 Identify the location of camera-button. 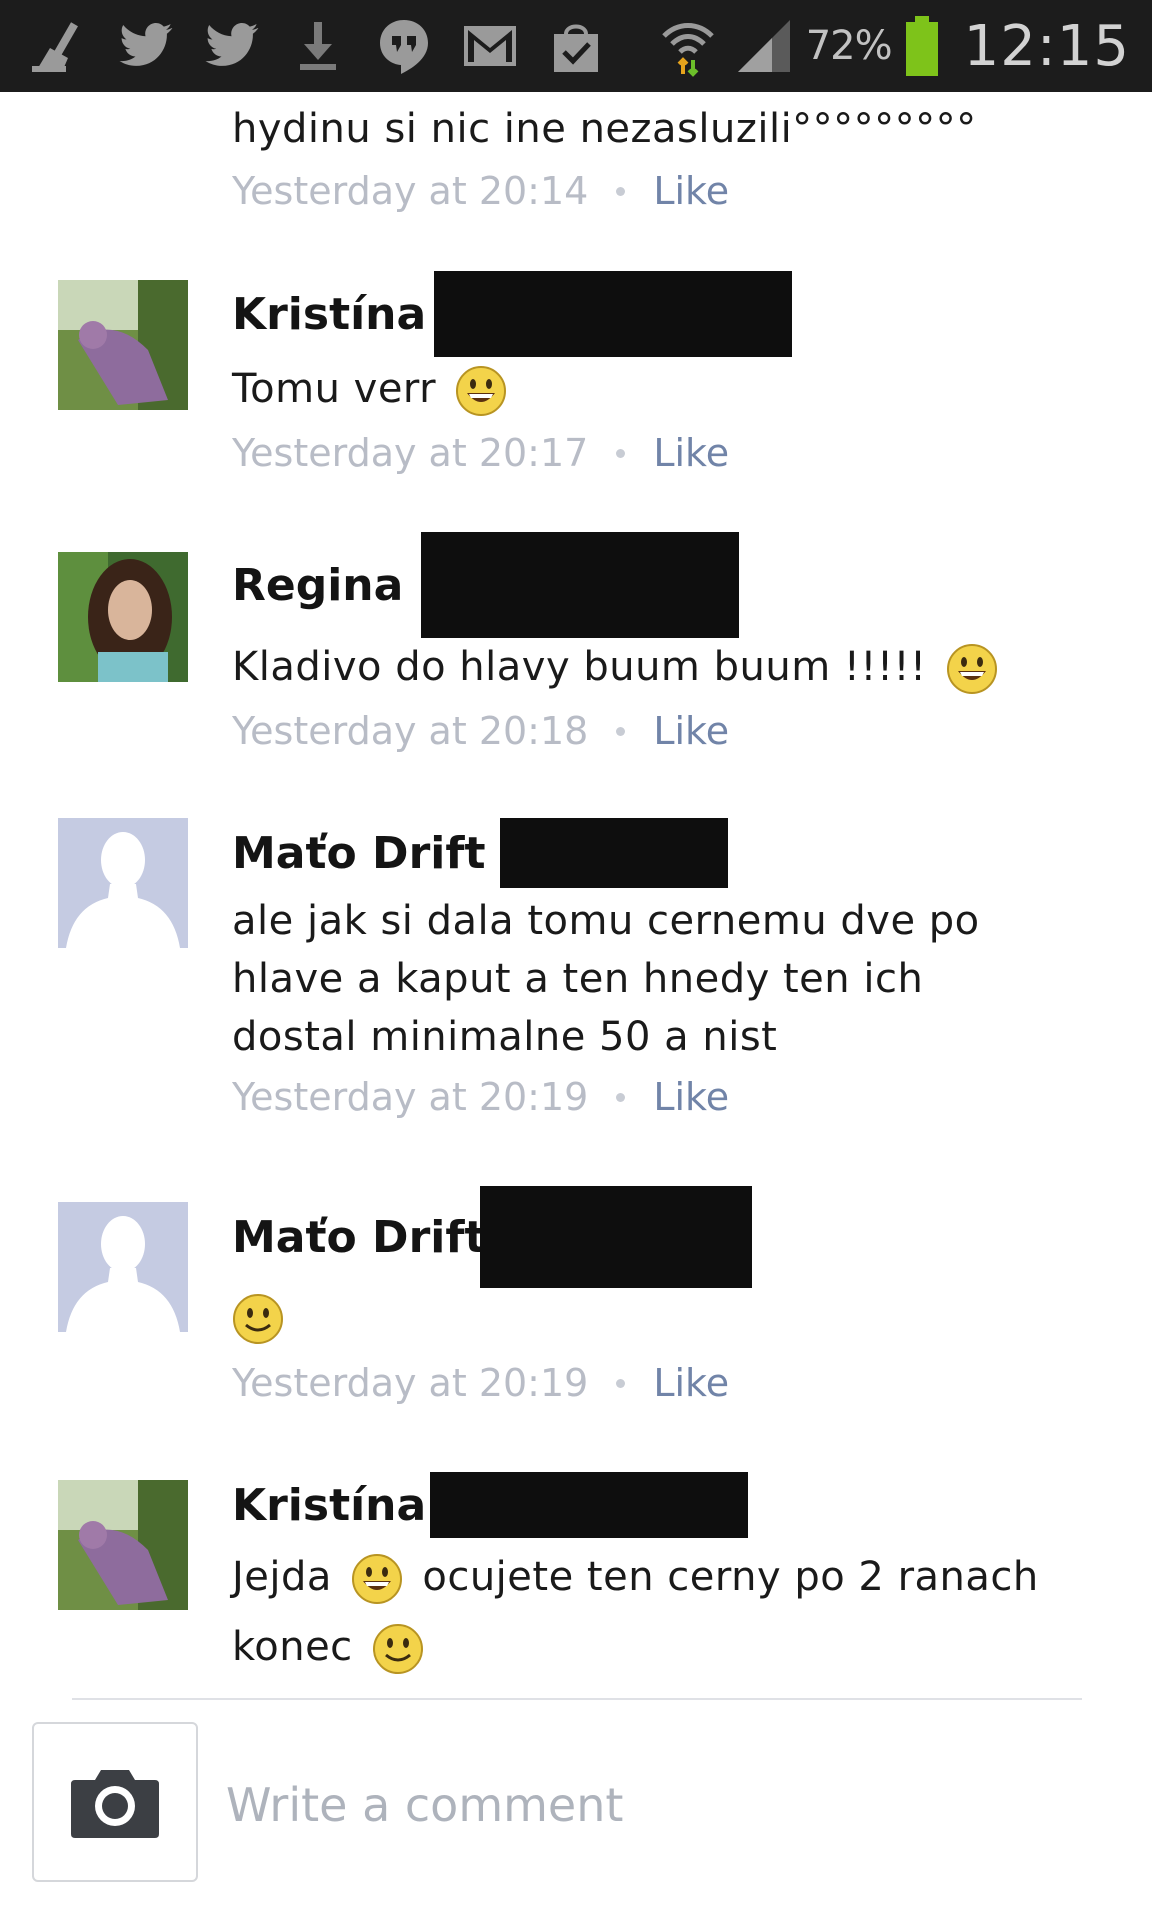
(115, 1802).